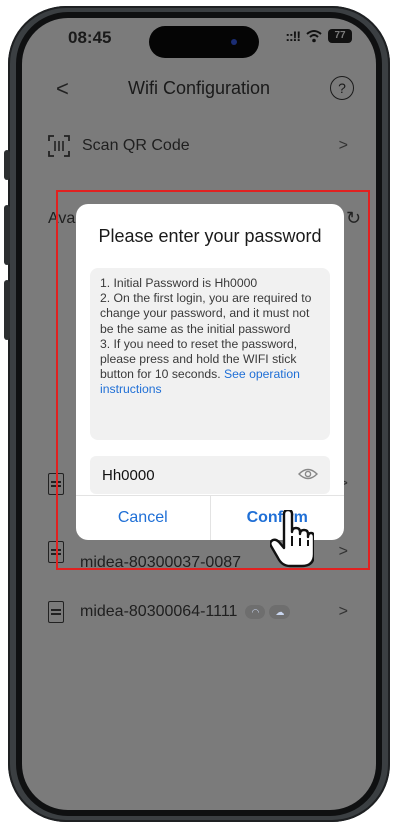  What do you see at coordinates (7, 310) in the screenshot?
I see `volume-down-button` at bounding box center [7, 310].